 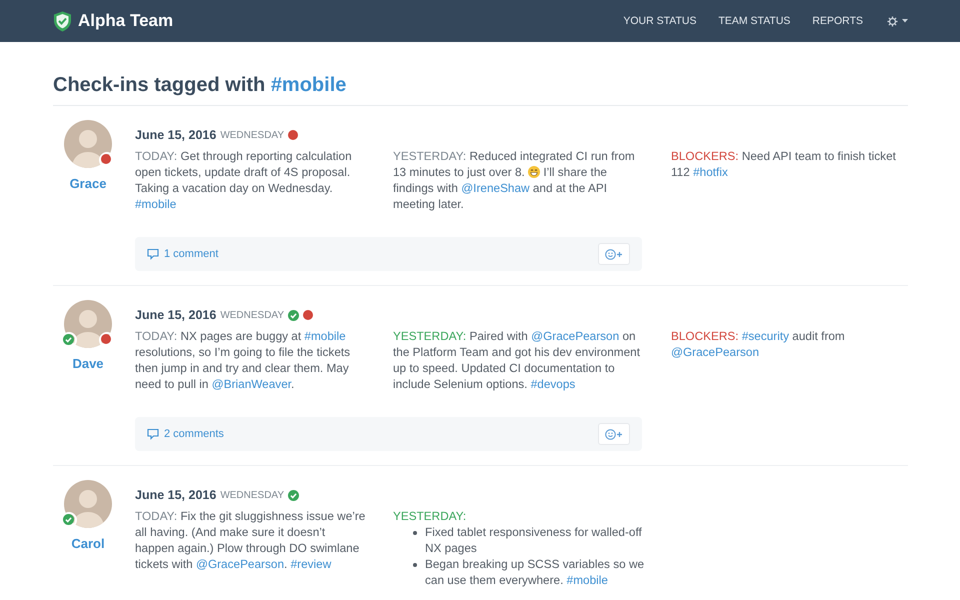 I want to click on comments-link: 2 comments, so click(x=185, y=434).